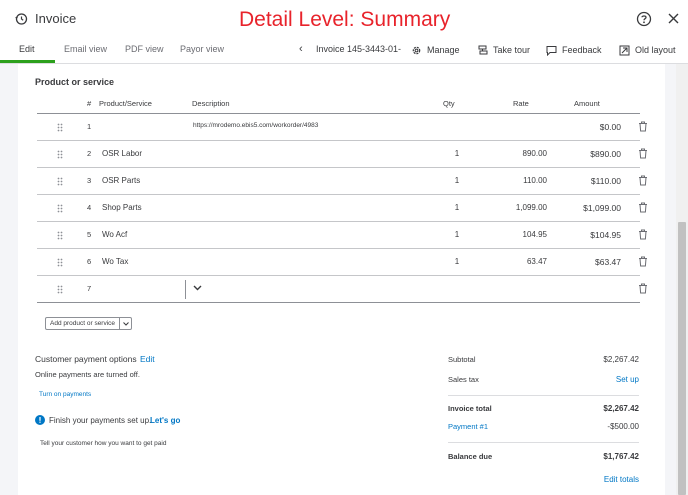  What do you see at coordinates (89, 103) in the screenshot?
I see `column-header-number: #` at bounding box center [89, 103].